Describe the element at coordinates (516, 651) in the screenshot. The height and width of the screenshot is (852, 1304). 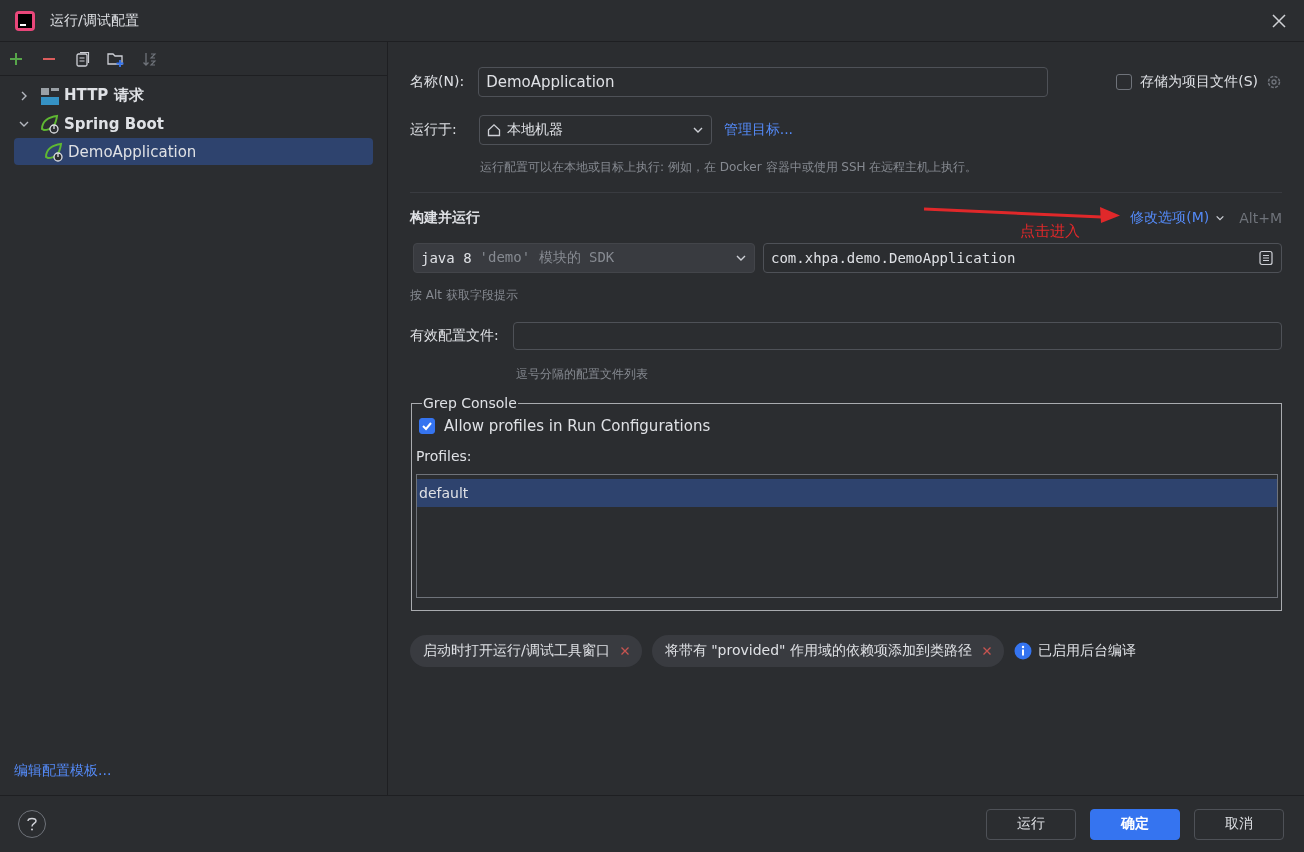
I see `tag-label: 启动时打开运行/调试工具窗口` at that location.